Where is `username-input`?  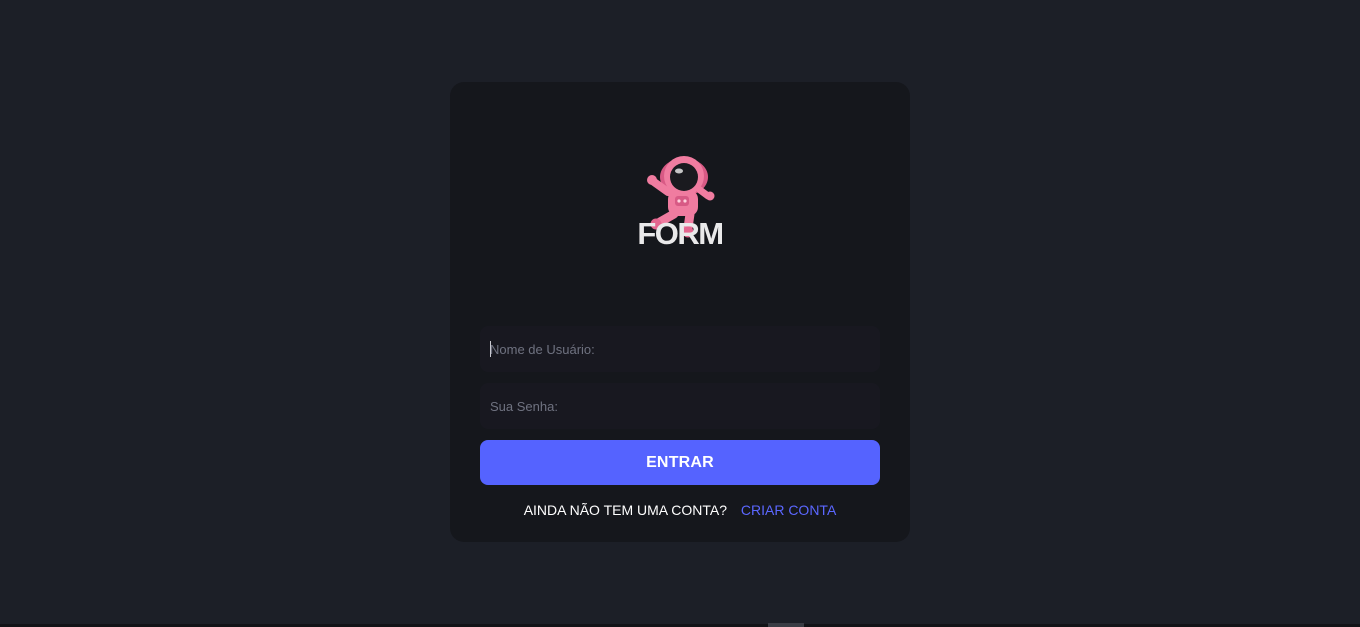
username-input is located at coordinates (680, 349).